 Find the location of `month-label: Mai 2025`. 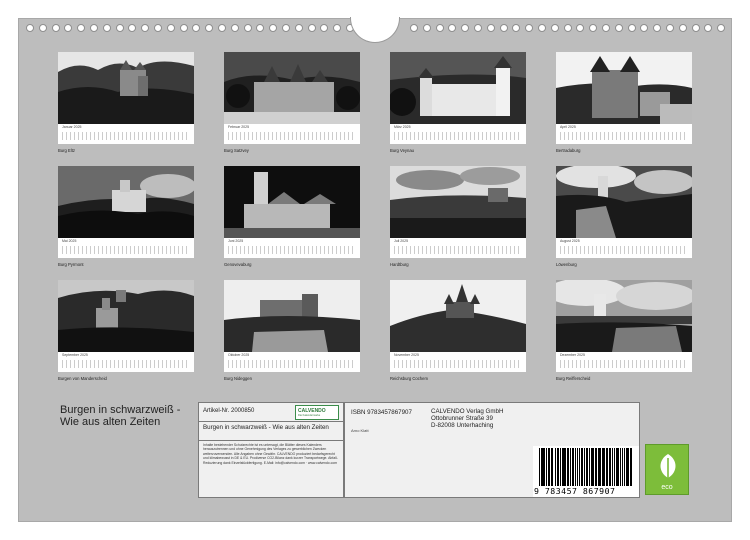

month-label: Mai 2025 is located at coordinates (69, 241).